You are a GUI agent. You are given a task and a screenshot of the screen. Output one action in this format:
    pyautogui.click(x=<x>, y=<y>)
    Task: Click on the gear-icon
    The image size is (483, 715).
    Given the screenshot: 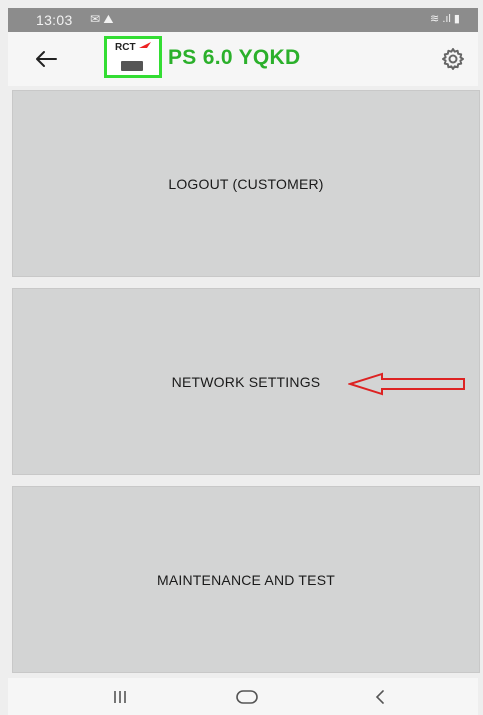 What is the action you would take?
    pyautogui.click(x=453, y=59)
    